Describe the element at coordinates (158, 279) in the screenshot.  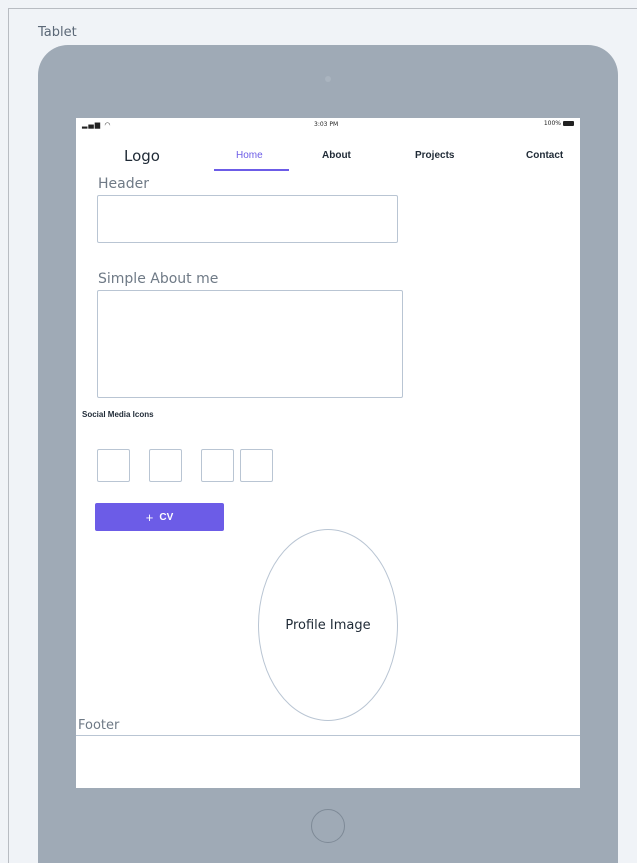
I see `about-label: Simple About me` at that location.